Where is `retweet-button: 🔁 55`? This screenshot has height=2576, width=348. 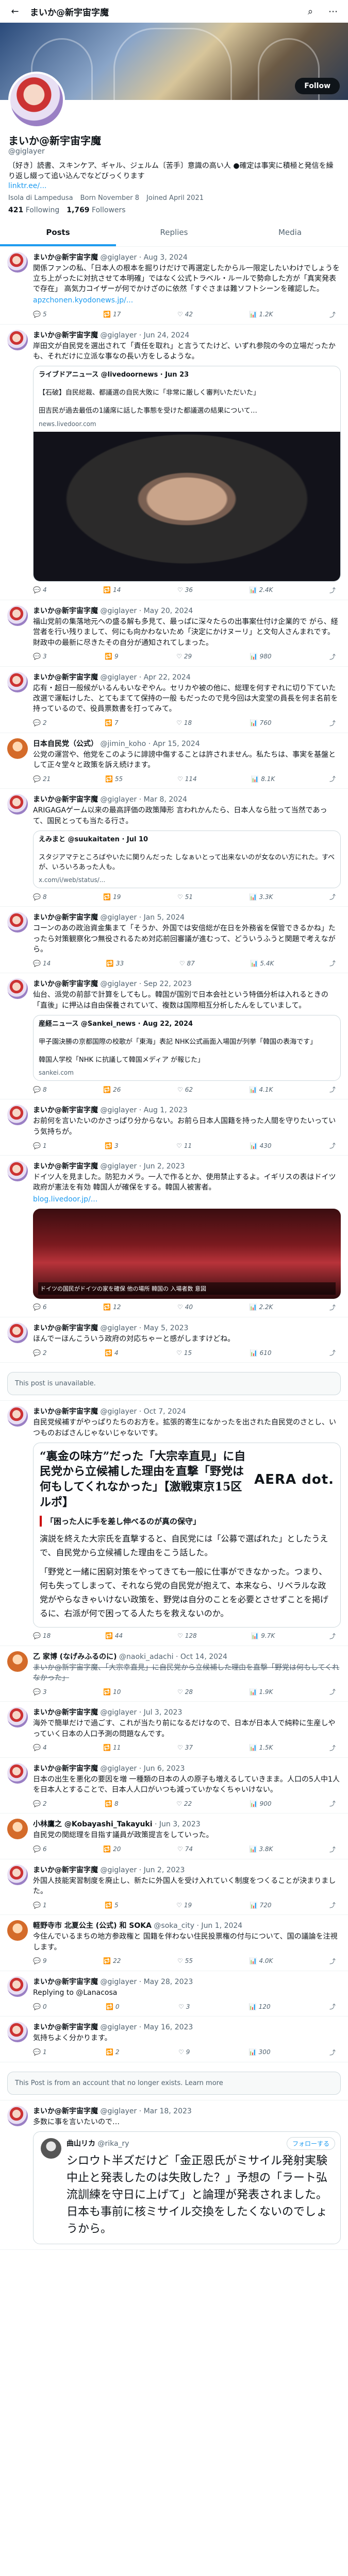 retweet-button: 🔁 55 is located at coordinates (114, 778).